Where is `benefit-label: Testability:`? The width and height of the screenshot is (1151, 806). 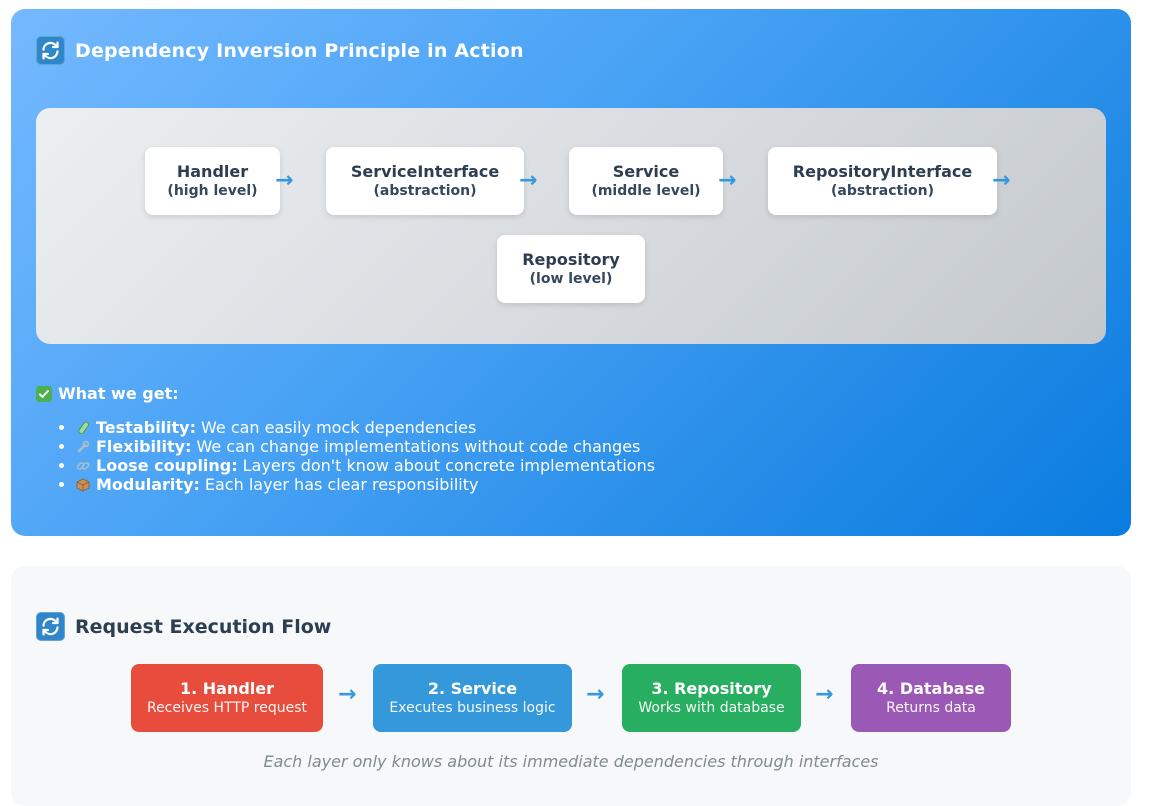 benefit-label: Testability: is located at coordinates (146, 427).